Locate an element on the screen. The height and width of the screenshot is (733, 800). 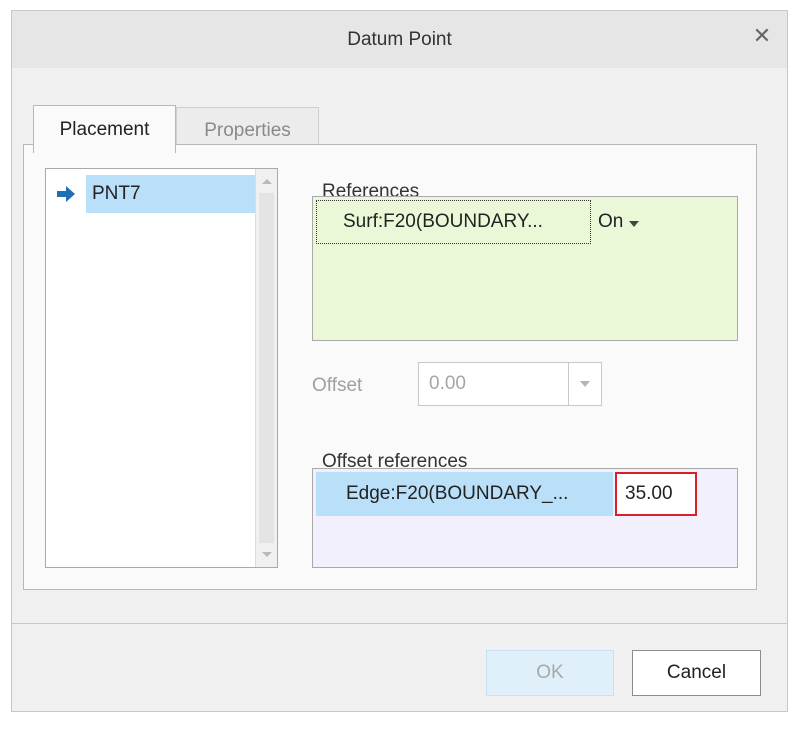
tab-label: Placement is located at coordinates (104, 129).